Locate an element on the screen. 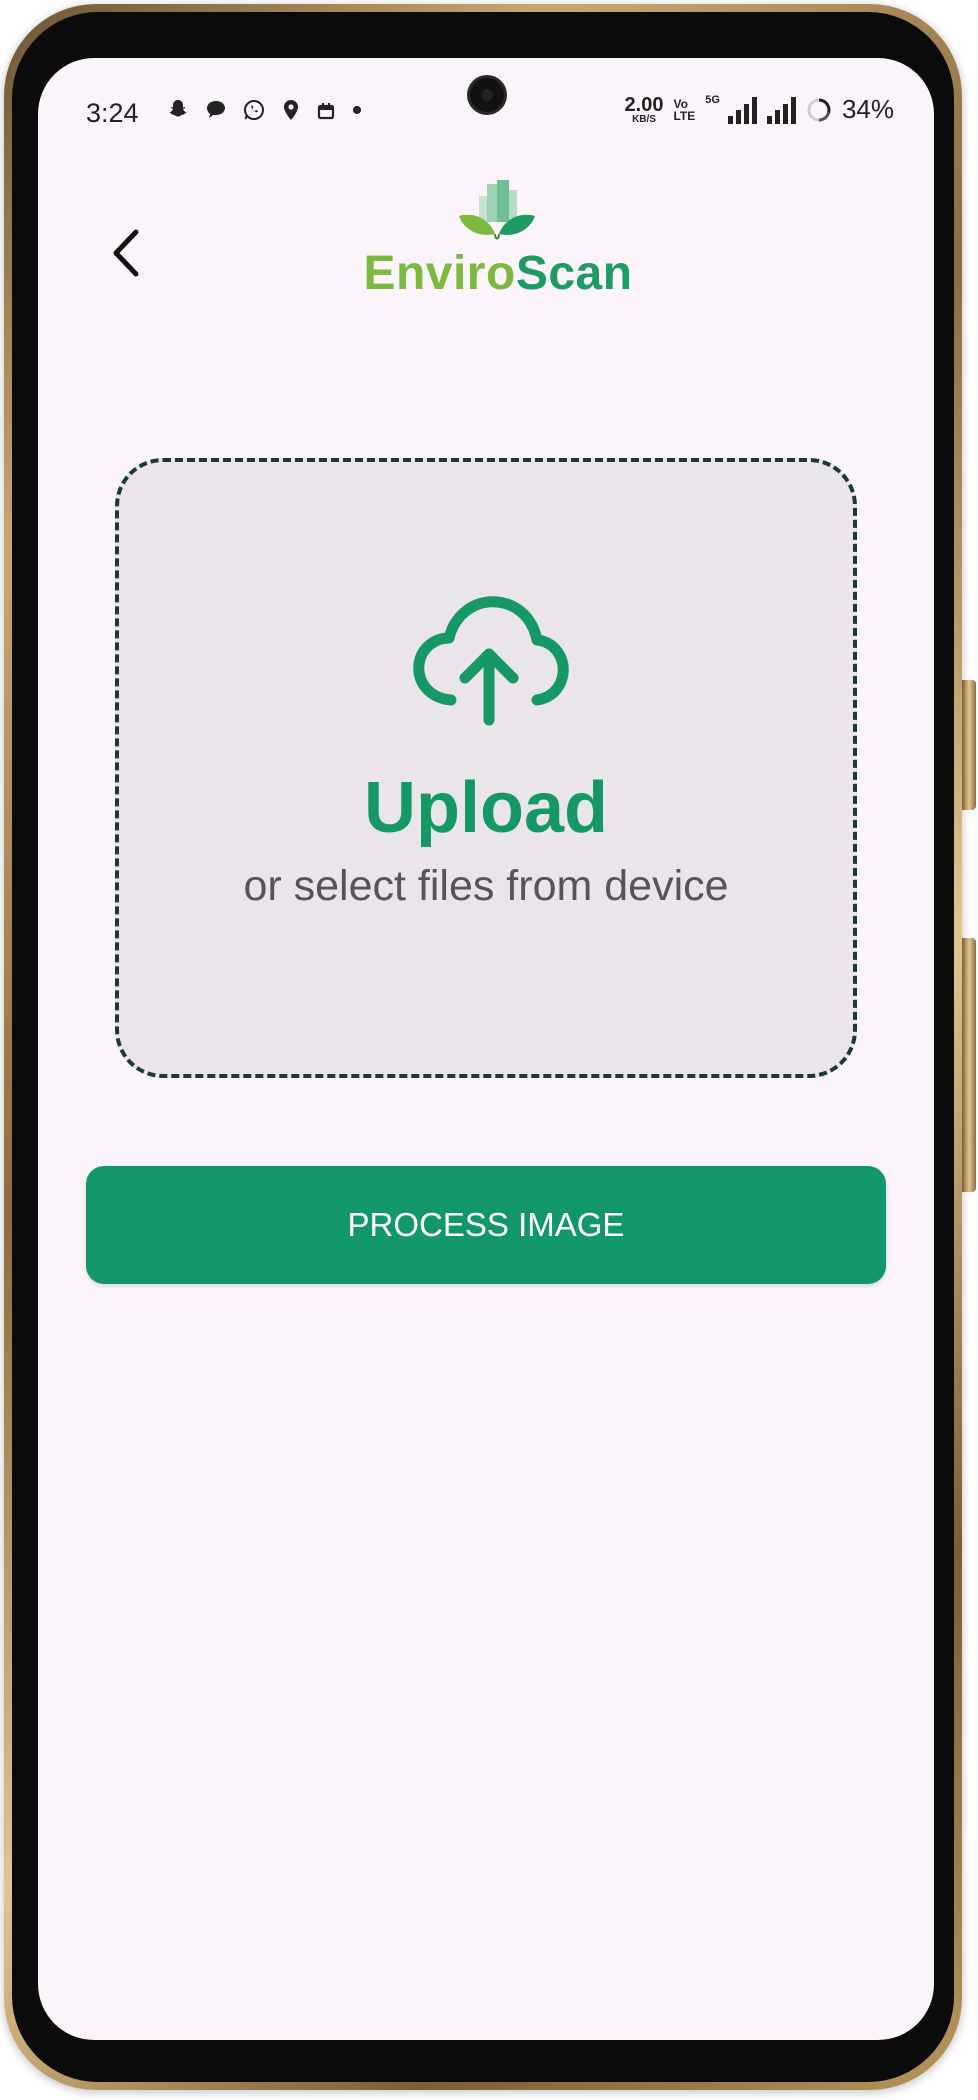 Image resolution: width=978 pixels, height=2100 pixels. chat-bubble-icon is located at coordinates (216, 114).